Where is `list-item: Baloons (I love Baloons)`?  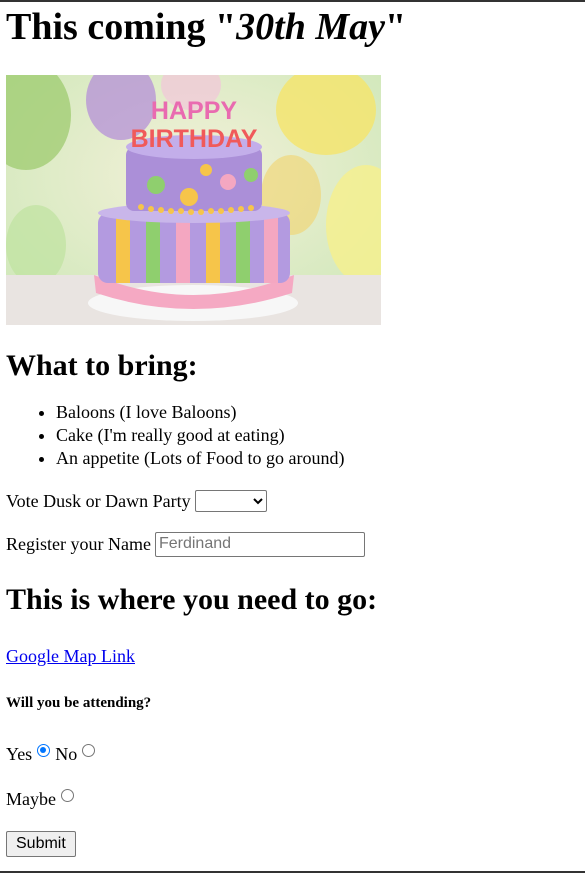
list-item: Baloons (I love Baloons) is located at coordinates (317, 412).